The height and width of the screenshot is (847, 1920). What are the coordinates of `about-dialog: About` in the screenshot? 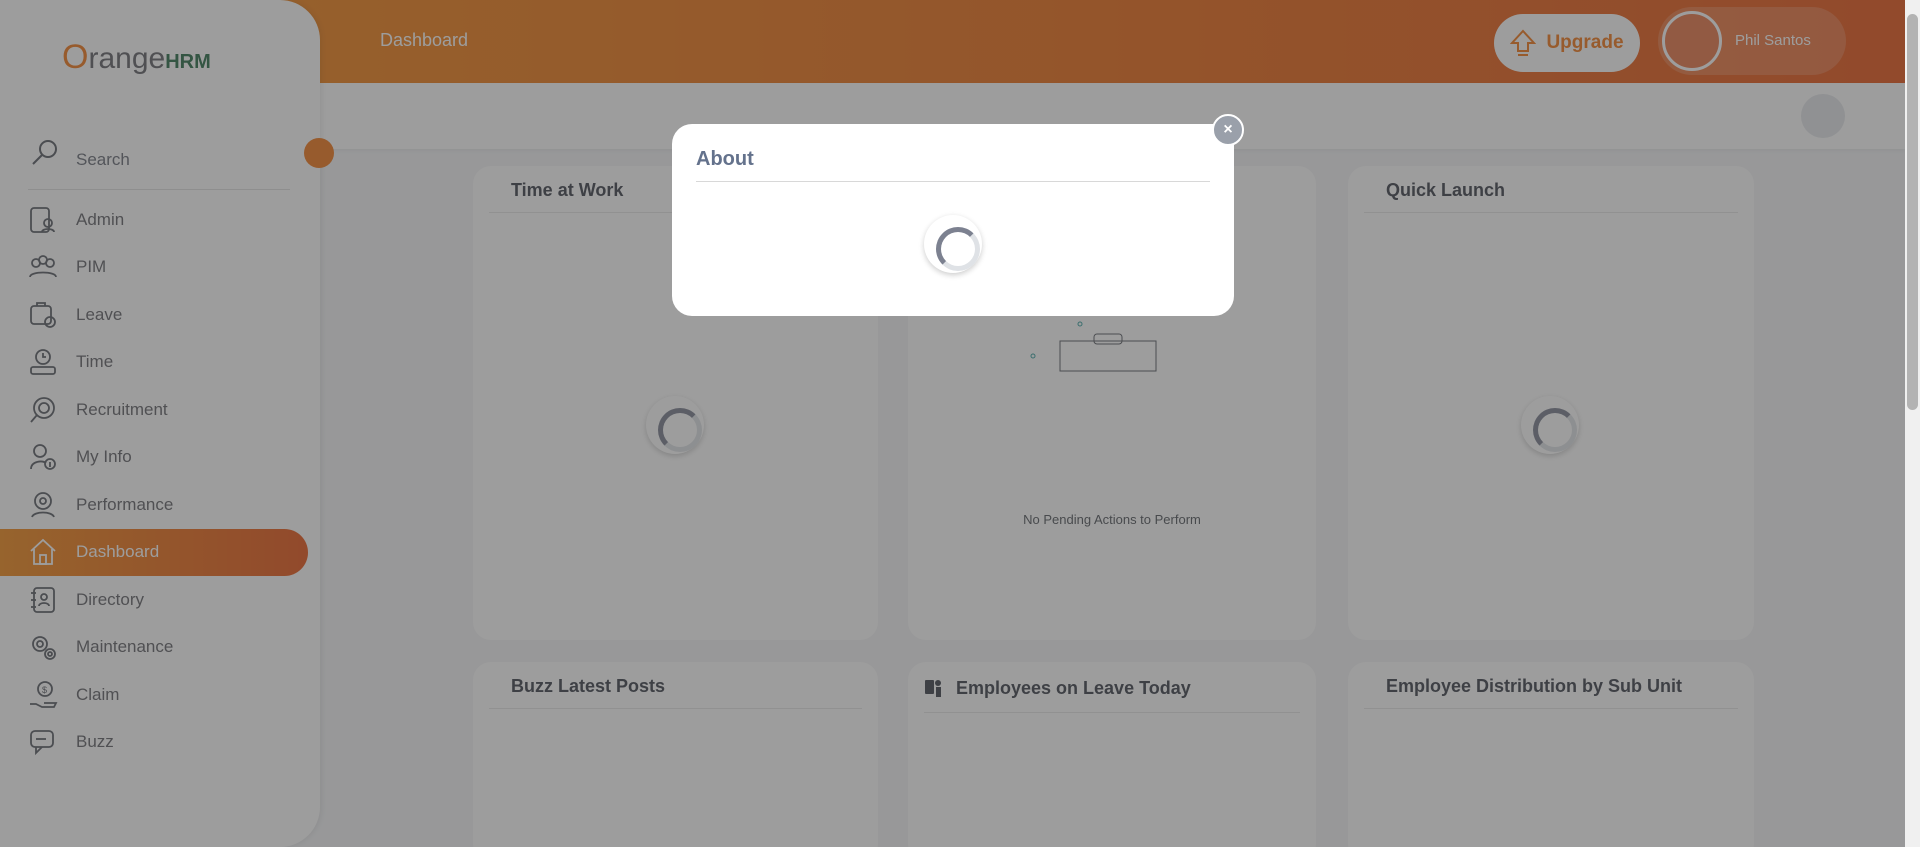 It's located at (953, 220).